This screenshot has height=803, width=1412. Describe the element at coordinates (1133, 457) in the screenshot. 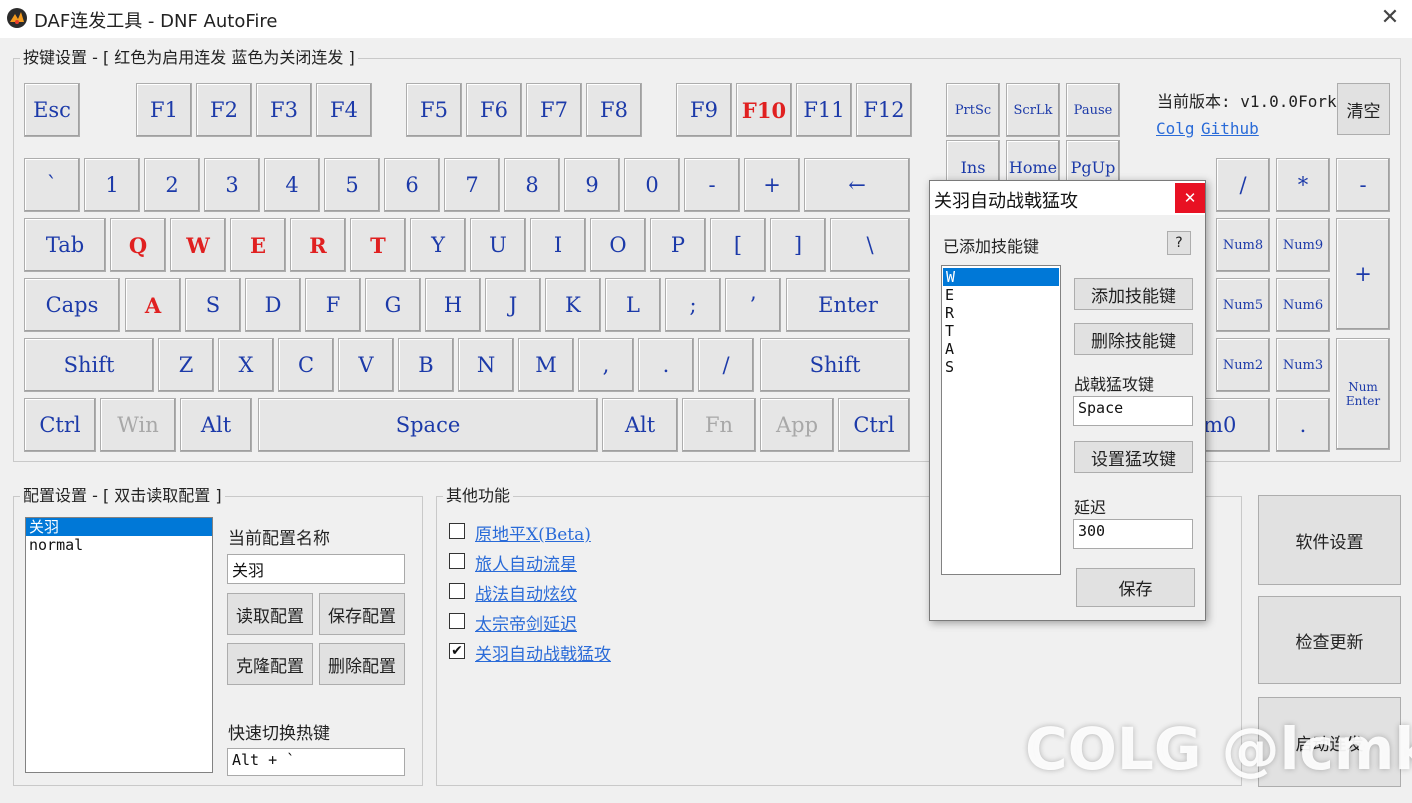

I see `set-attack-key-button: 设置猛攻键` at that location.